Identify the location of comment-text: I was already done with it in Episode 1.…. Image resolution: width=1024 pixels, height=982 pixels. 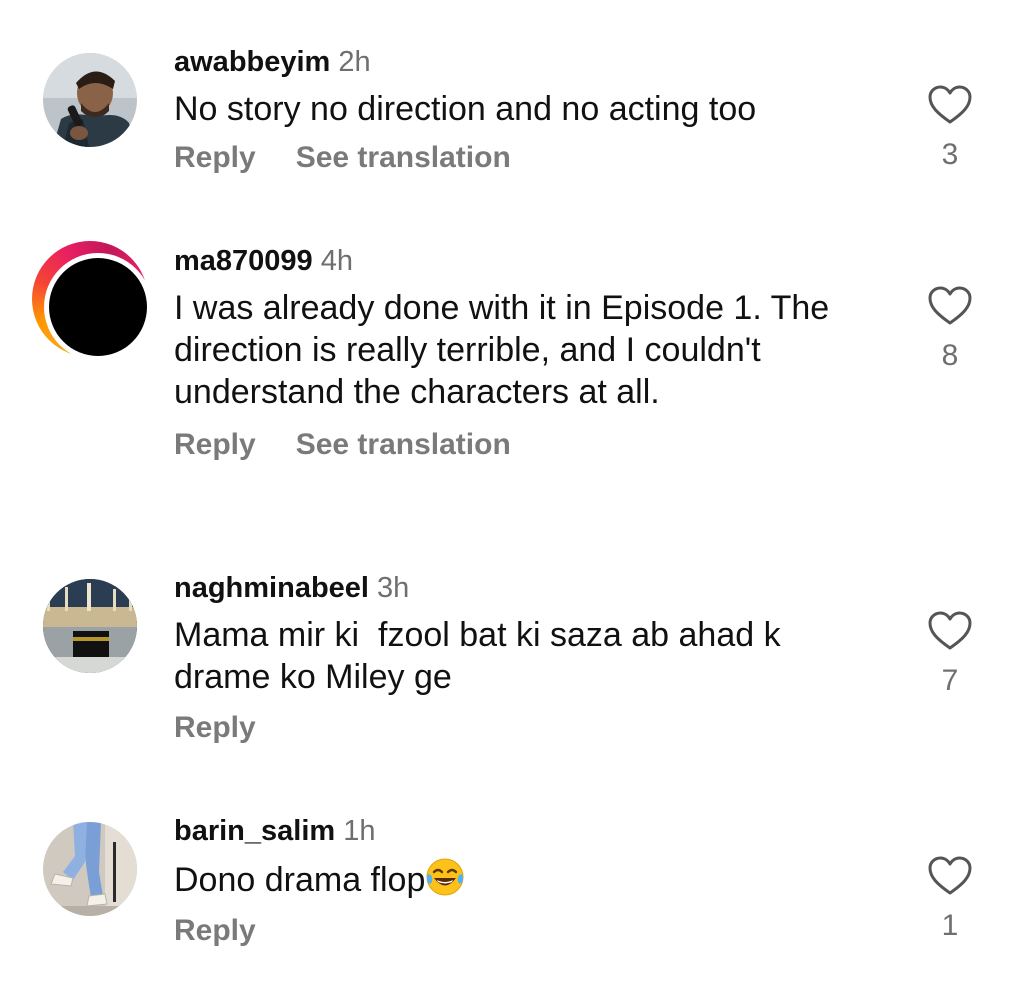
(502, 350).